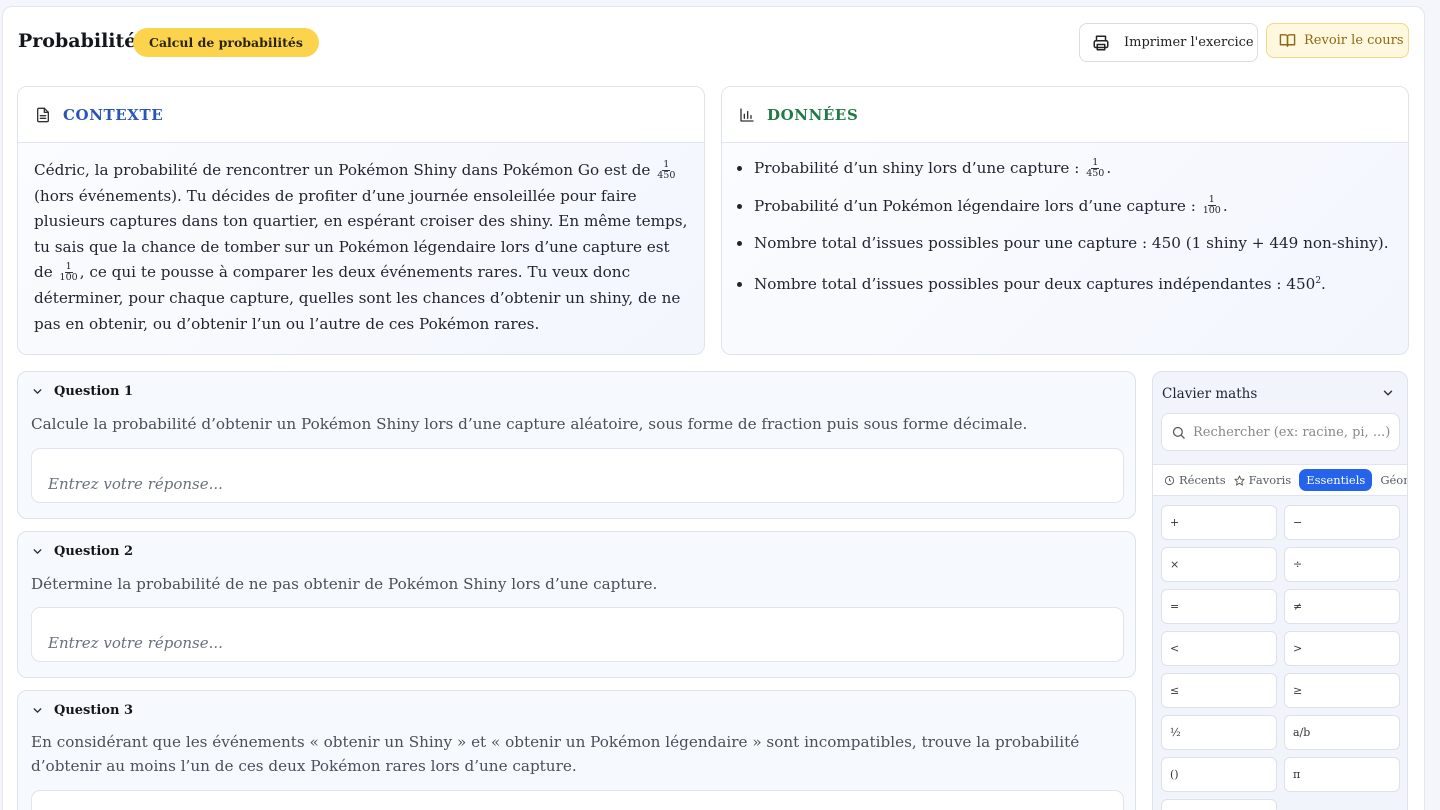 This screenshot has width=1440, height=810. What do you see at coordinates (747, 114) in the screenshot?
I see `bar-chart-icon` at bounding box center [747, 114].